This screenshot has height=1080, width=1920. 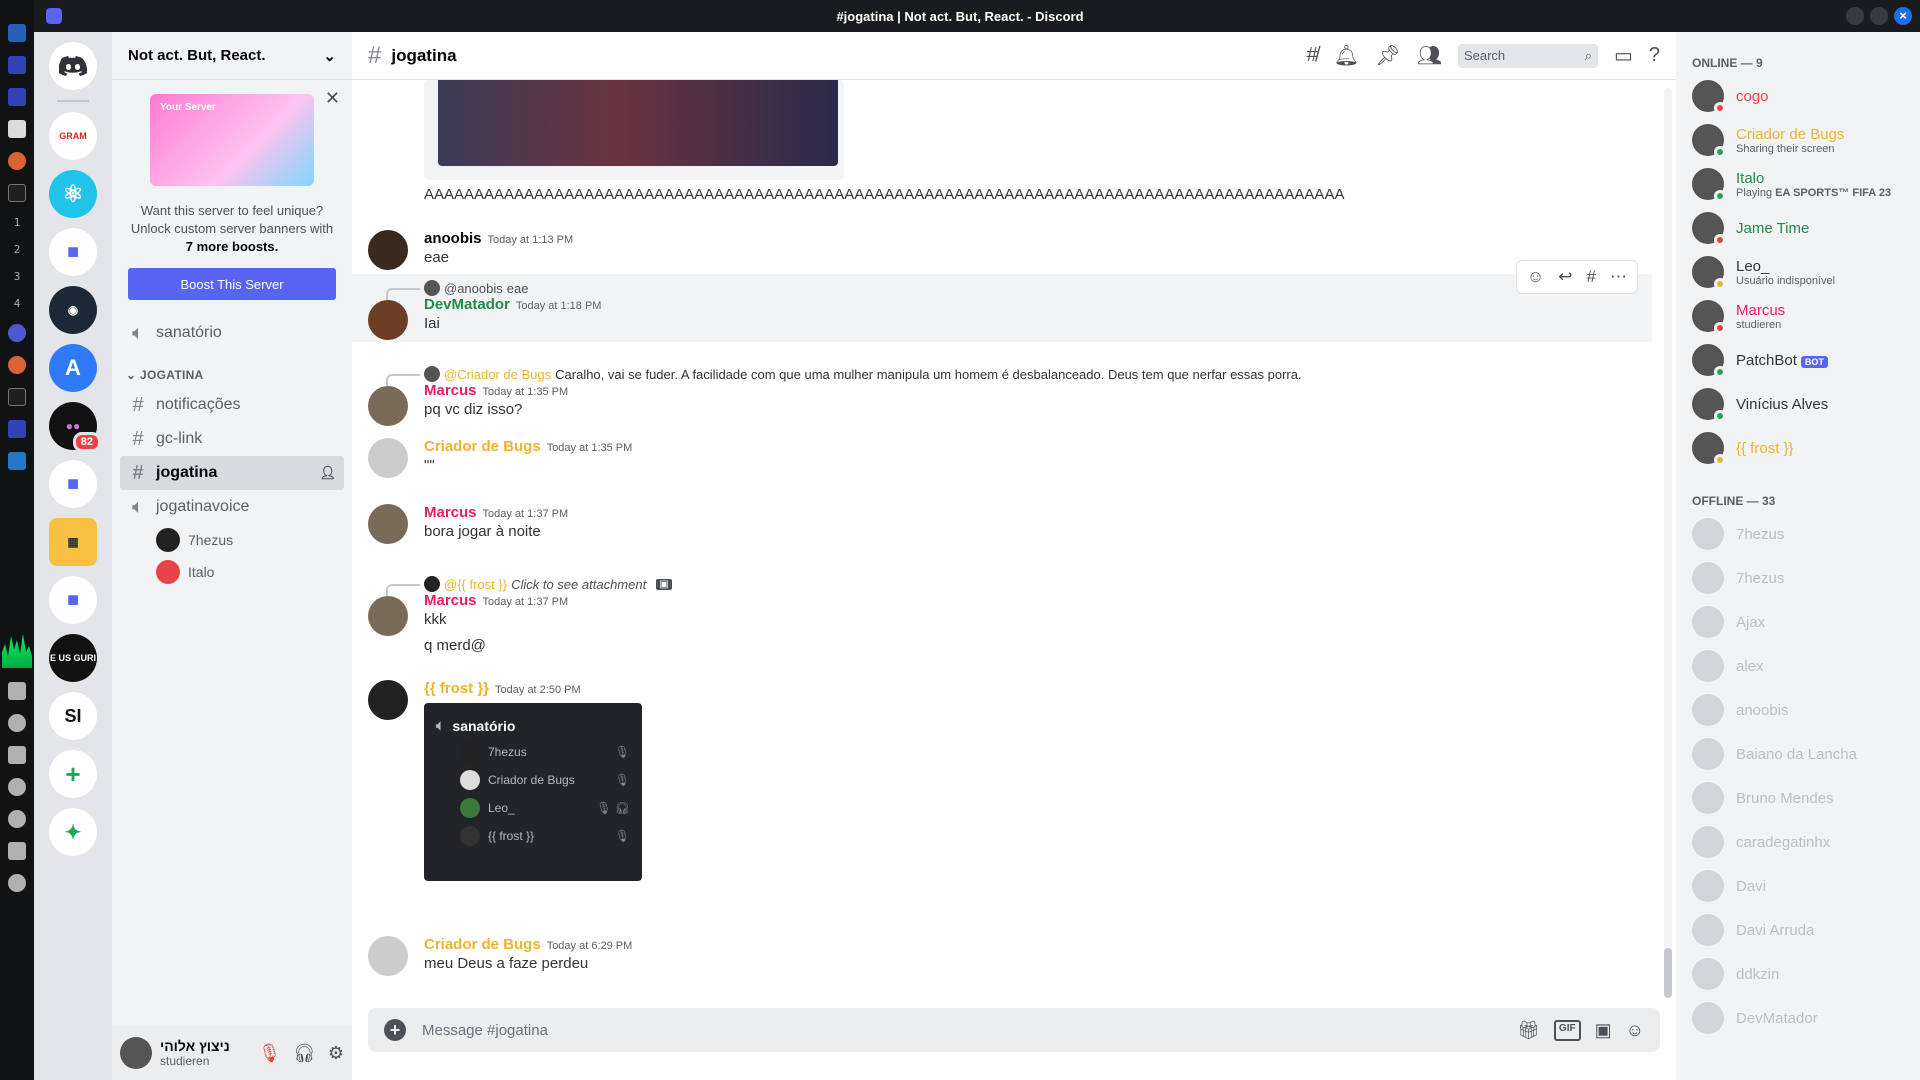 What do you see at coordinates (73, 774) in the screenshot?
I see `add-server-button: +` at bounding box center [73, 774].